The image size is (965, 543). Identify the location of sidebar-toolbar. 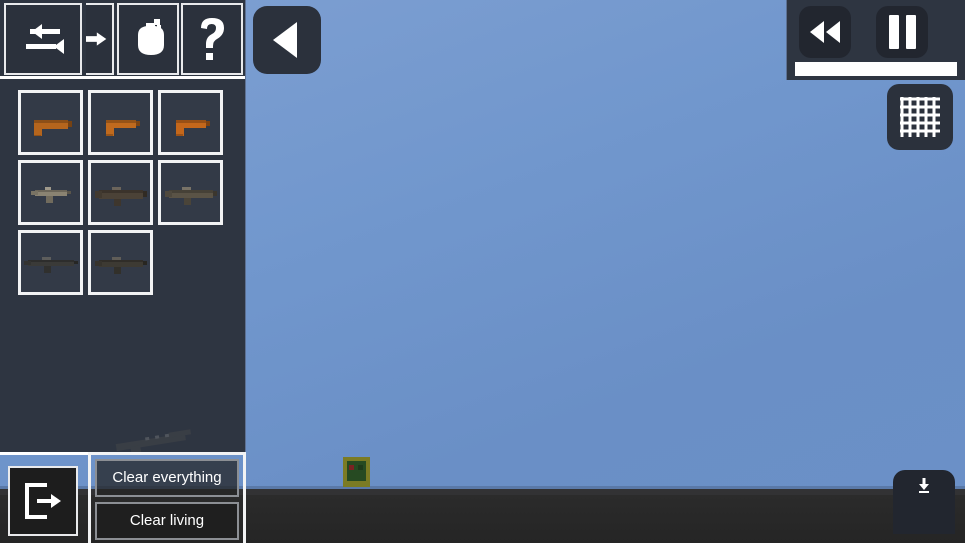
(122, 39).